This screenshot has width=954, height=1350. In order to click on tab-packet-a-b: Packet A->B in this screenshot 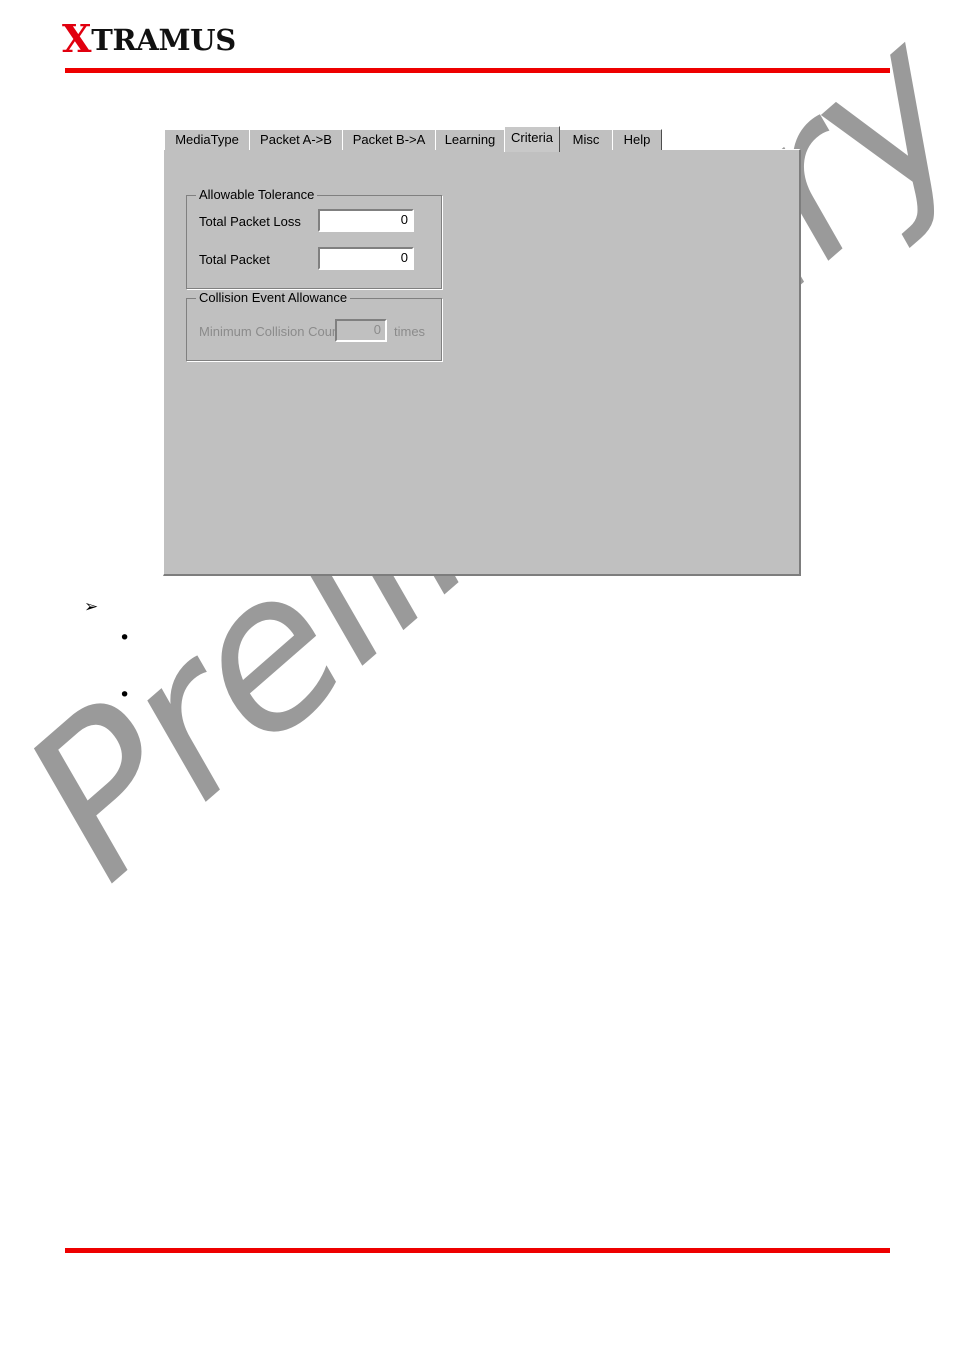, I will do `click(296, 139)`.